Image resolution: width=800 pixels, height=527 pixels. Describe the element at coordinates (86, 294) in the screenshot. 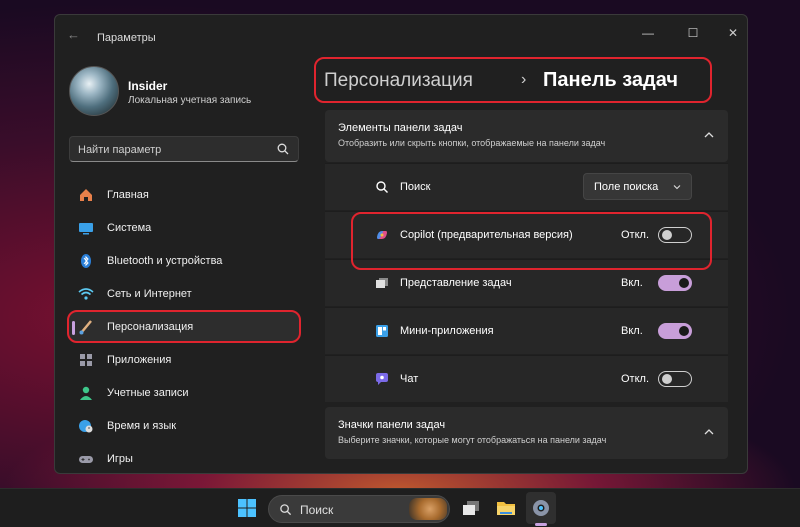

I see `wifi-icon` at that location.